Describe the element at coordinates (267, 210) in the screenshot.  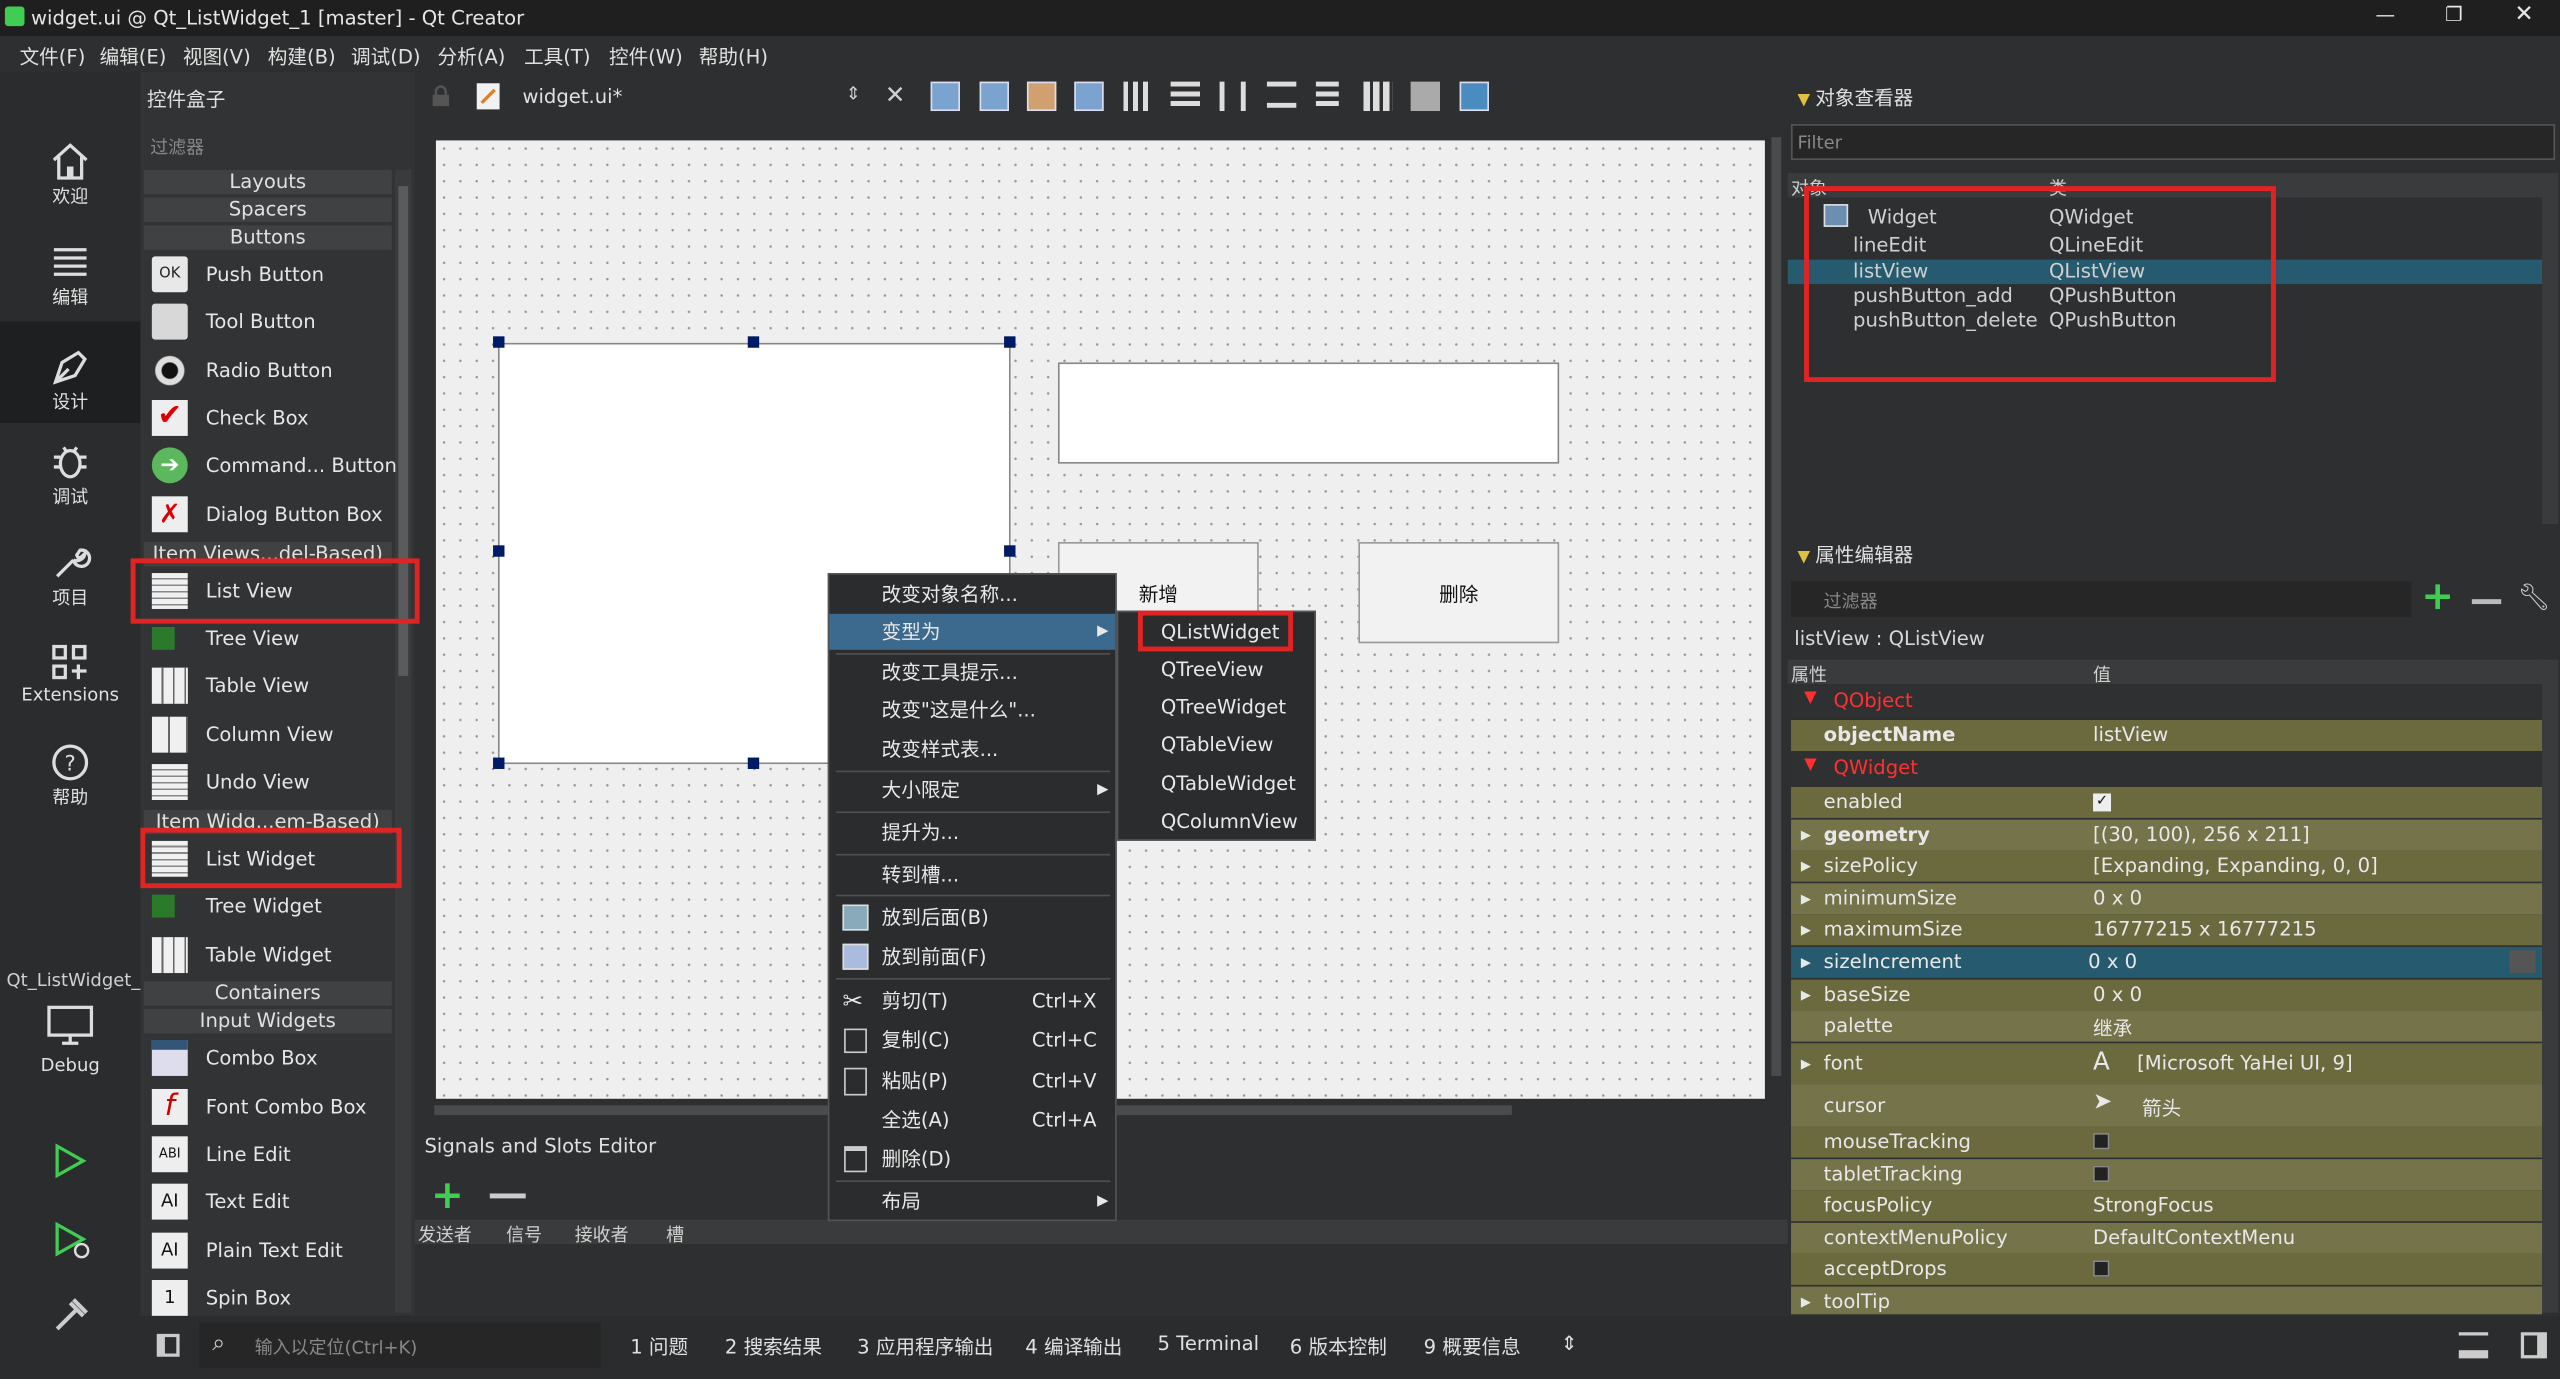
I see `category-spacers: Spacers` at that location.